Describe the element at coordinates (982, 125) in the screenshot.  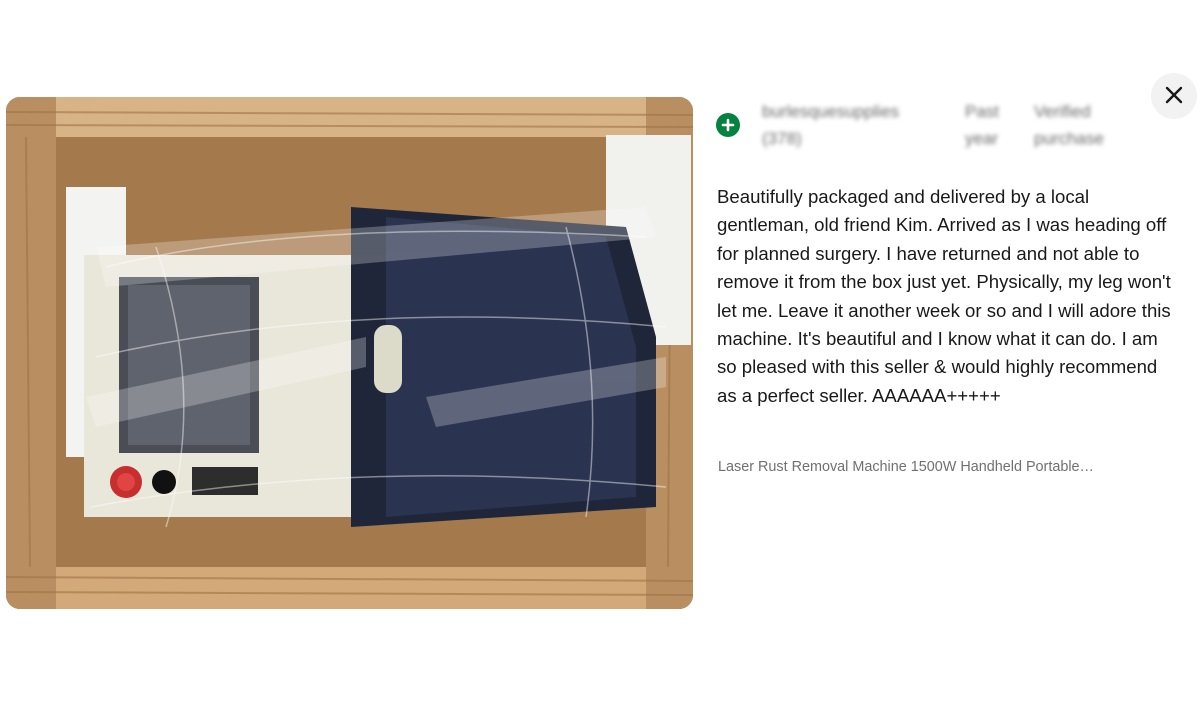
I see `review-timeframe: Past year` at that location.